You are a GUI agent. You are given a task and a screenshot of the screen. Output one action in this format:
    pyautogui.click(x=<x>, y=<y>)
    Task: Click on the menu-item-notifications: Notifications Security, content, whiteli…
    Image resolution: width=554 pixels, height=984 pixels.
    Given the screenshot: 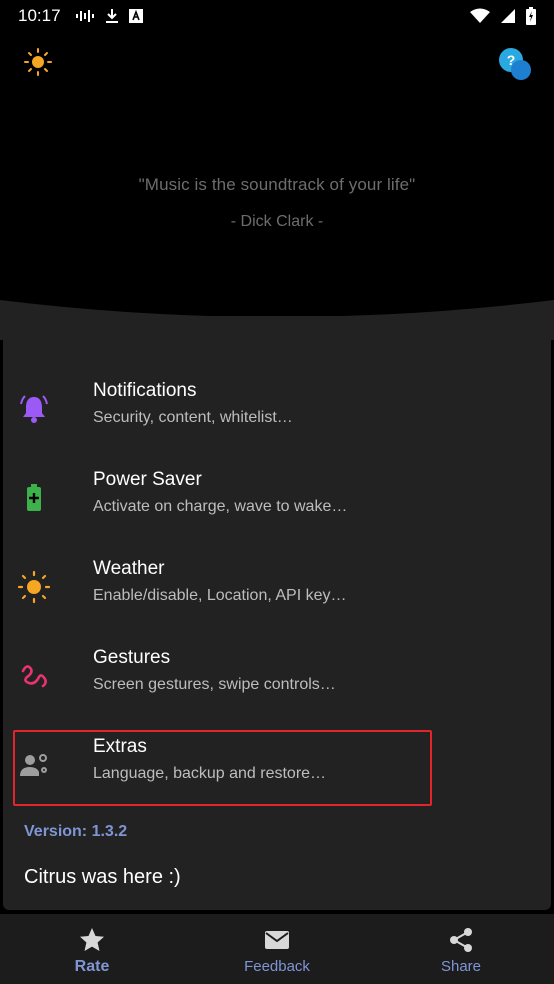 What is the action you would take?
    pyautogui.click(x=277, y=410)
    